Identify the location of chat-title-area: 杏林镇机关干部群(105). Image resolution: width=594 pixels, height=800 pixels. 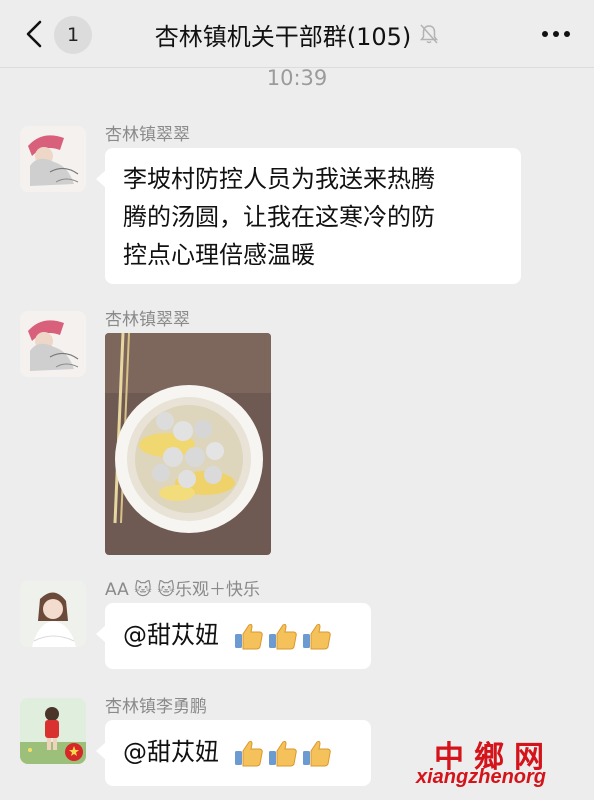
(297, 34).